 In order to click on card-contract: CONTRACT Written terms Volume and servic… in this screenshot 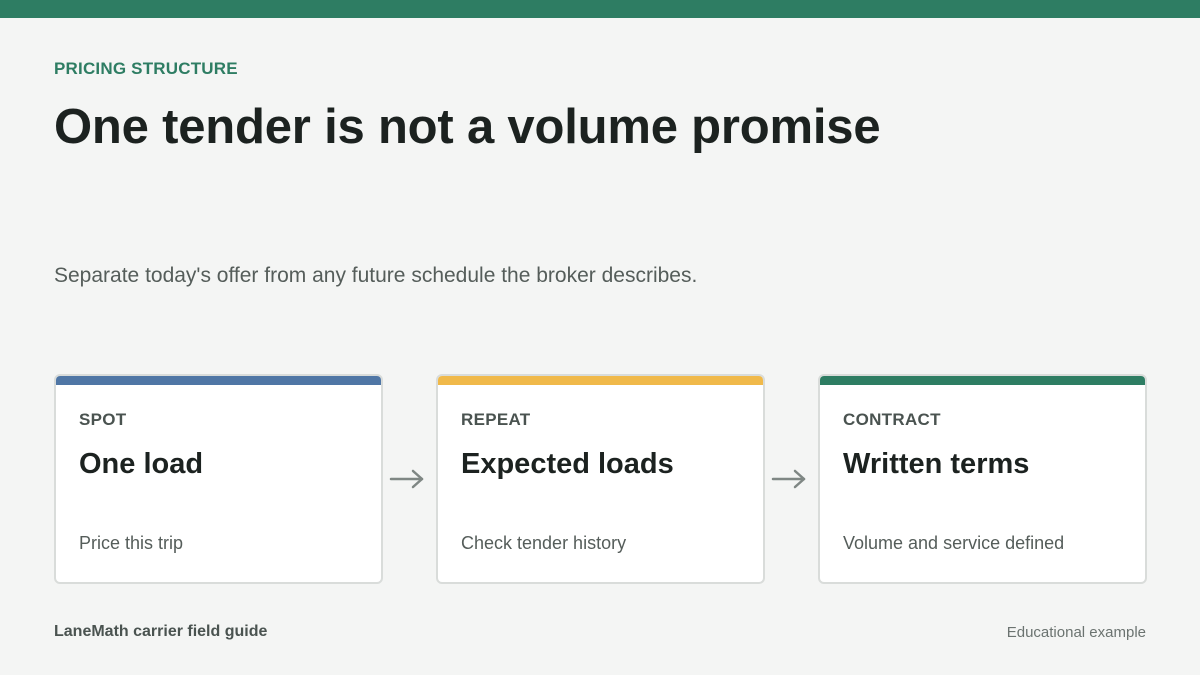, I will do `click(982, 479)`.